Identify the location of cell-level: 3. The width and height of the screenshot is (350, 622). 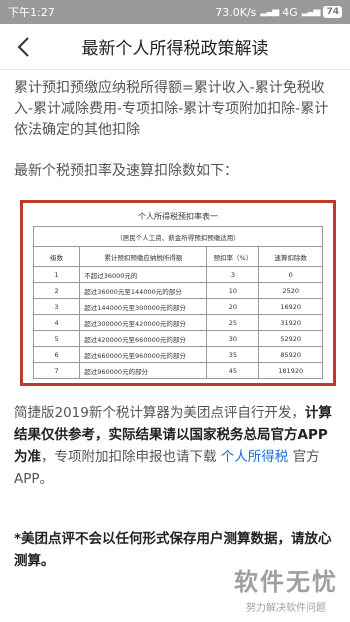
(56, 306).